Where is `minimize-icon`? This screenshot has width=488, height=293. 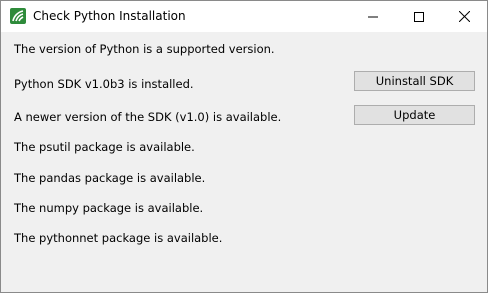
minimize-icon is located at coordinates (373, 16).